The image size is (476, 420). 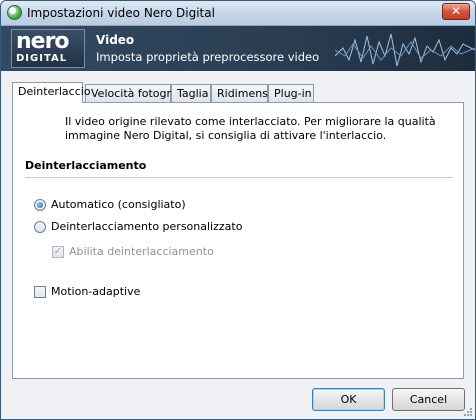 What do you see at coordinates (291, 93) in the screenshot?
I see `tab-plug-in: Plug-in` at bounding box center [291, 93].